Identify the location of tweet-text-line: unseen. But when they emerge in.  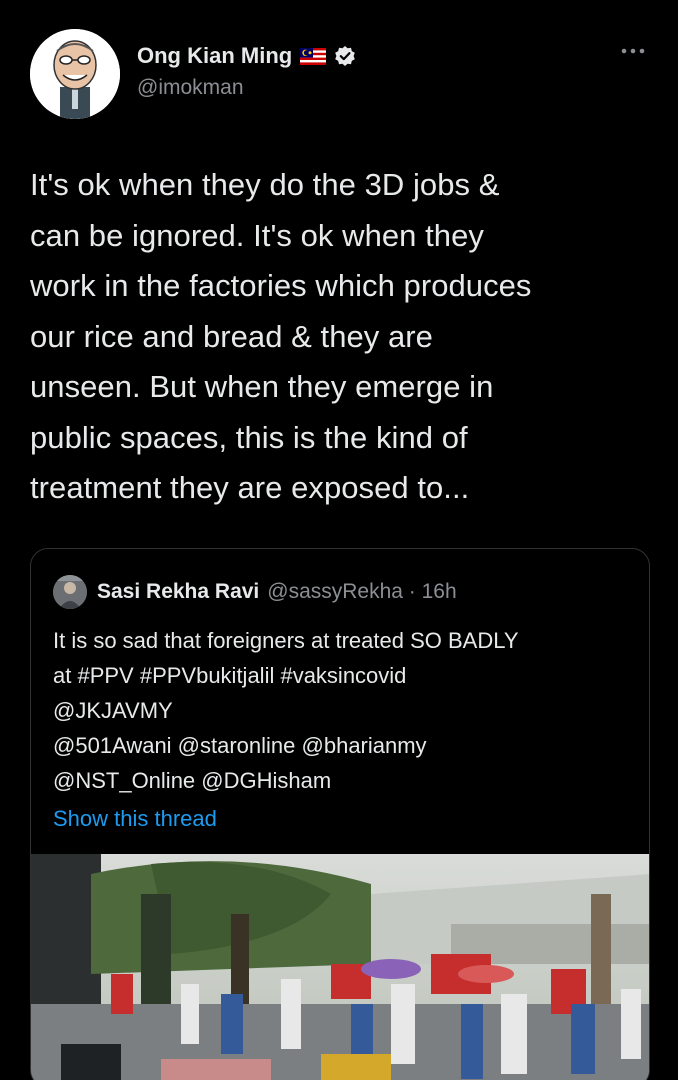
(262, 386).